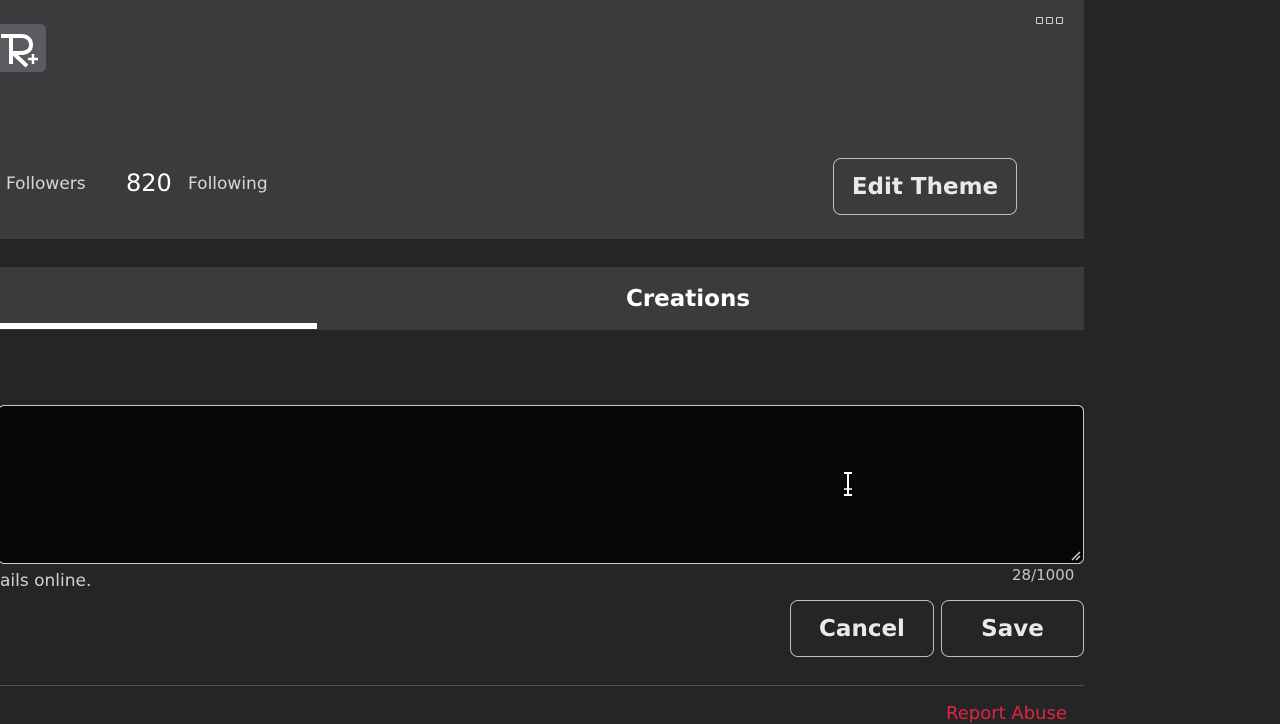 The image size is (1280, 724). Describe the element at coordinates (1051, 22) in the screenshot. I see `more-options-icon` at that location.